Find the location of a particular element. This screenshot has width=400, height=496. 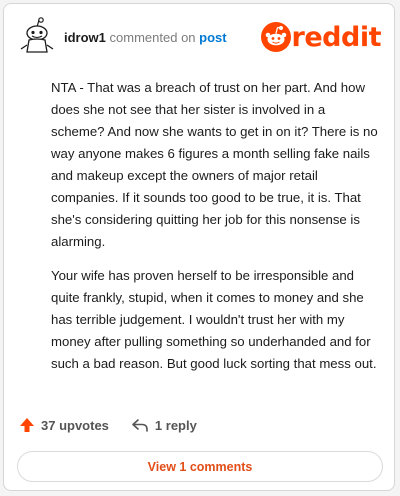

username: idrow1 is located at coordinates (85, 37).